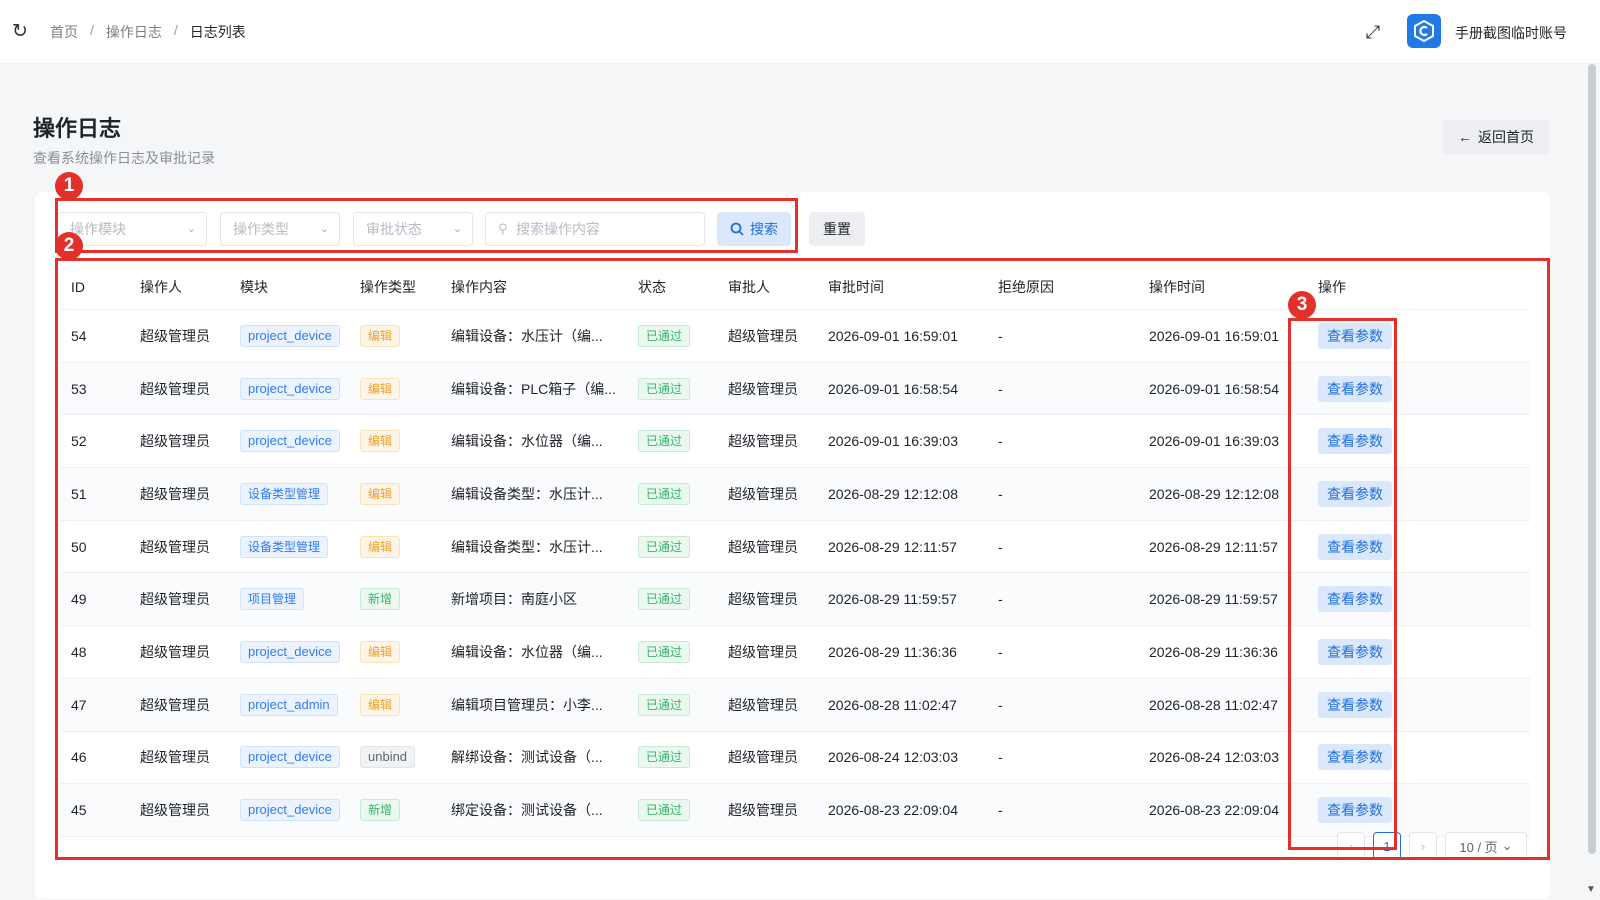  I want to click on reset-button: 重置, so click(837, 229).